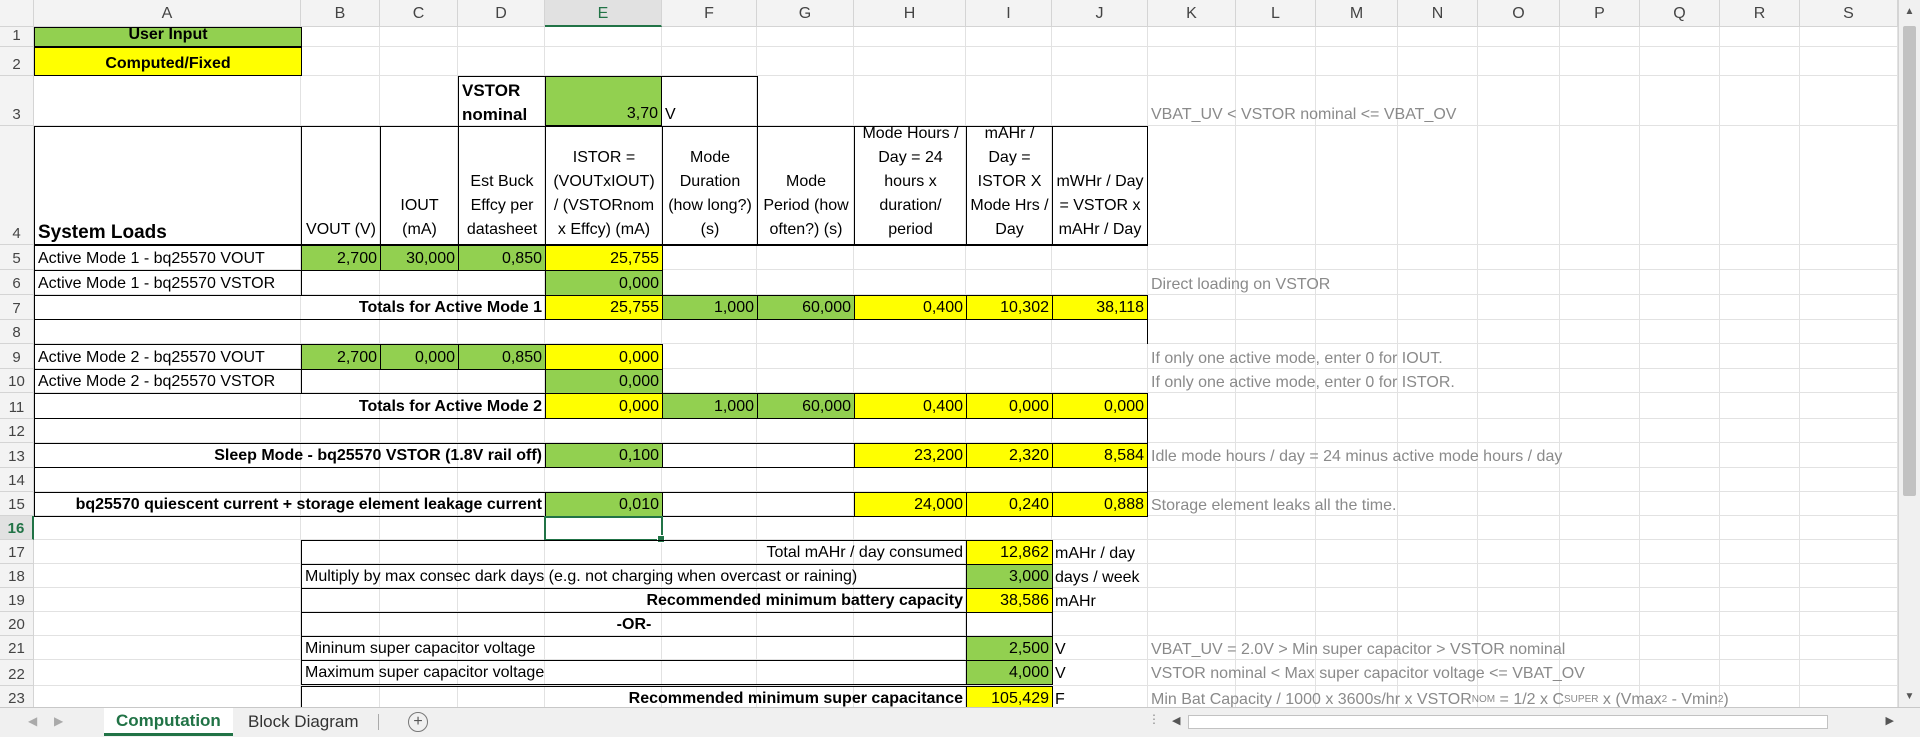 Image resolution: width=1920 pixels, height=737 pixels. I want to click on column-header-Q: Q, so click(1680, 13).